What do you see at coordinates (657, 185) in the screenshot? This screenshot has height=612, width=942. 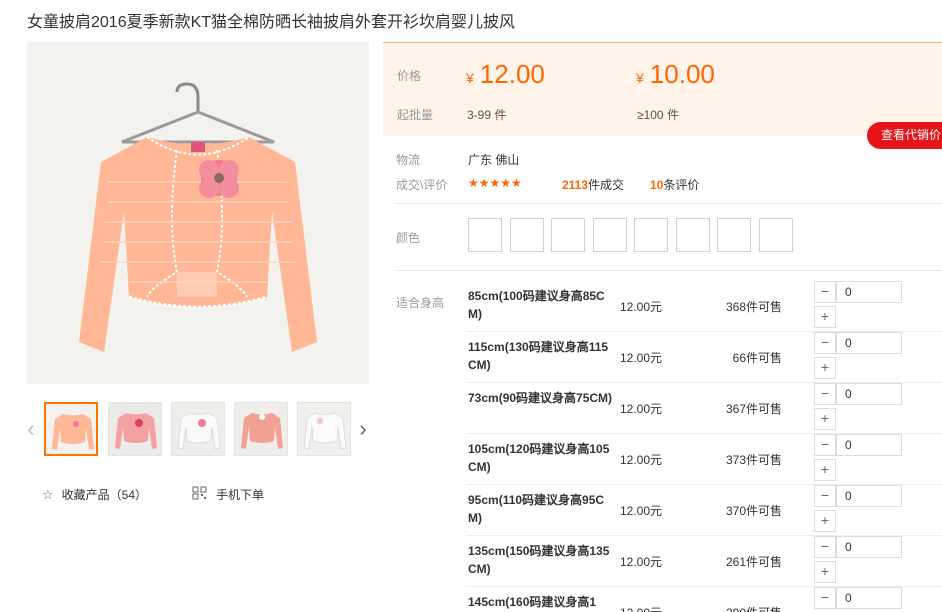 I see `review-count-number: 10` at bounding box center [657, 185].